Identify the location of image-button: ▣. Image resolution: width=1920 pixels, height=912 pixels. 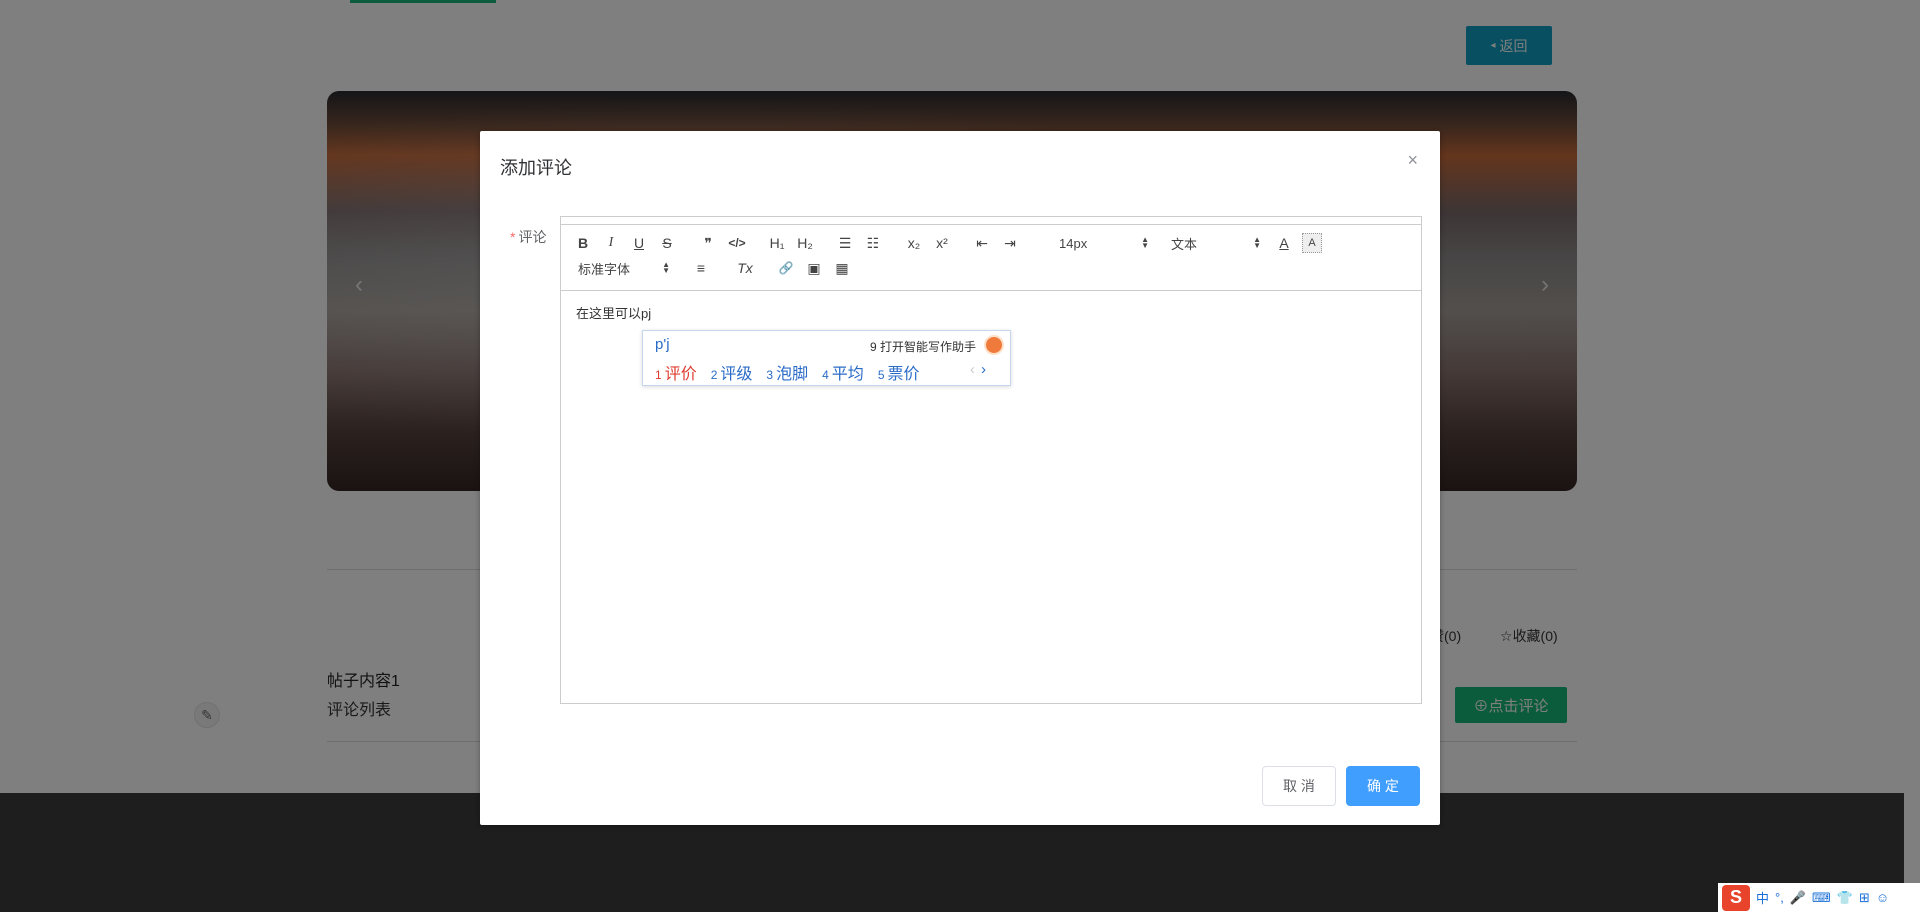
(814, 268).